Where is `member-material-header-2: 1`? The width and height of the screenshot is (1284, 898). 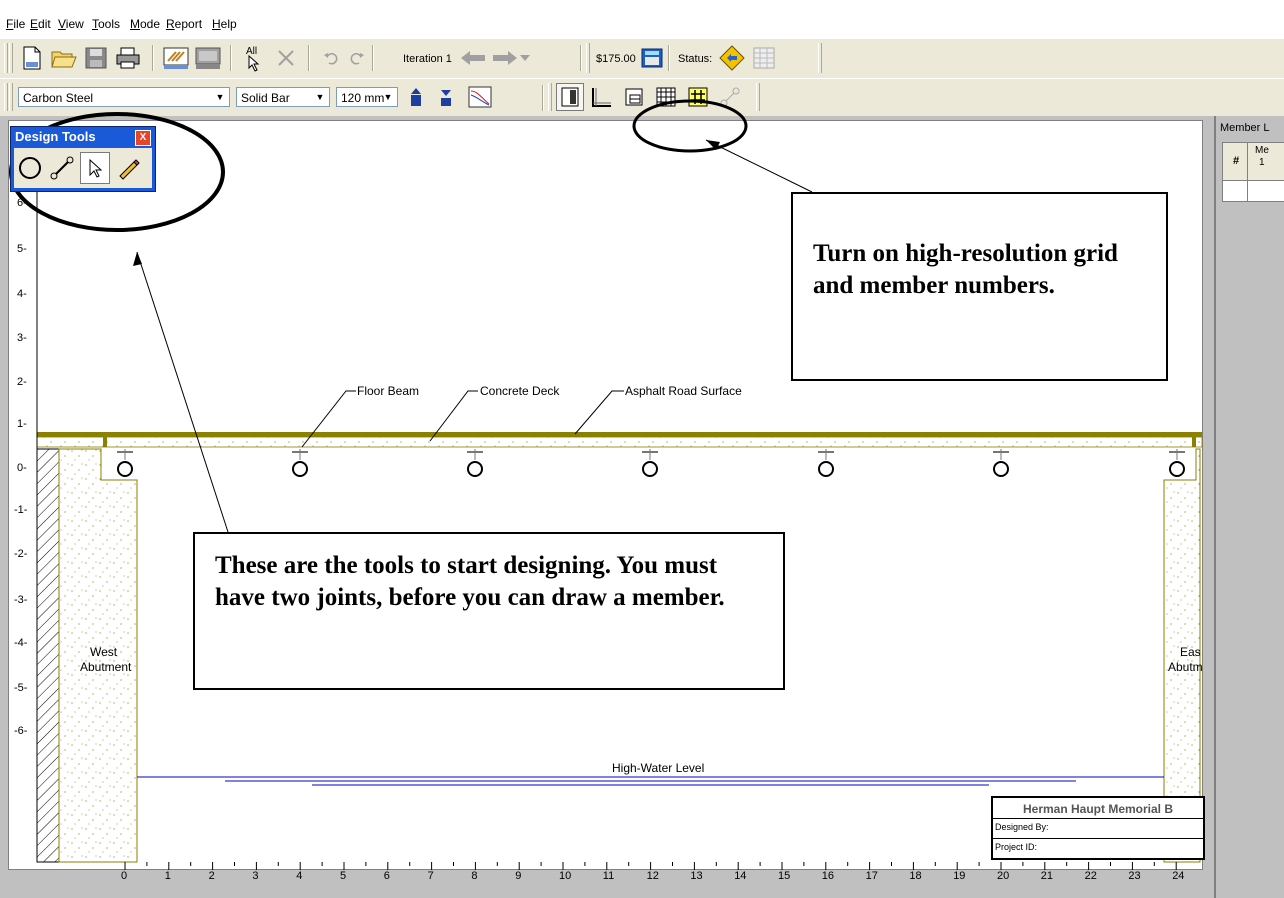
member-material-header-2: 1 is located at coordinates (1262, 162).